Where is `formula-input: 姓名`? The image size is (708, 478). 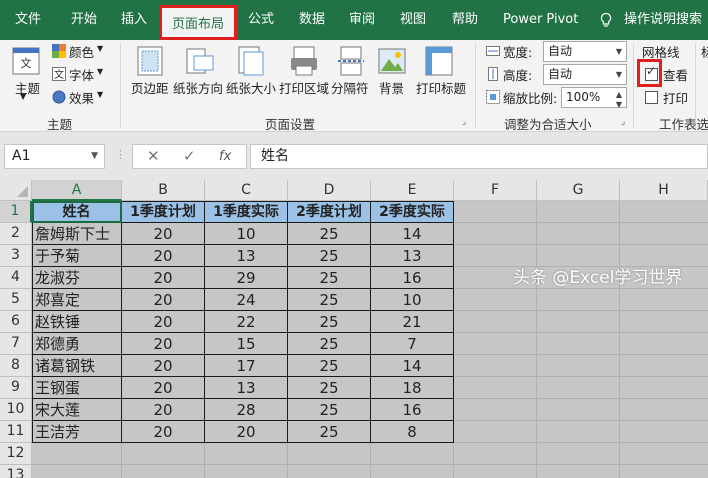
formula-input: 姓名 is located at coordinates (479, 156).